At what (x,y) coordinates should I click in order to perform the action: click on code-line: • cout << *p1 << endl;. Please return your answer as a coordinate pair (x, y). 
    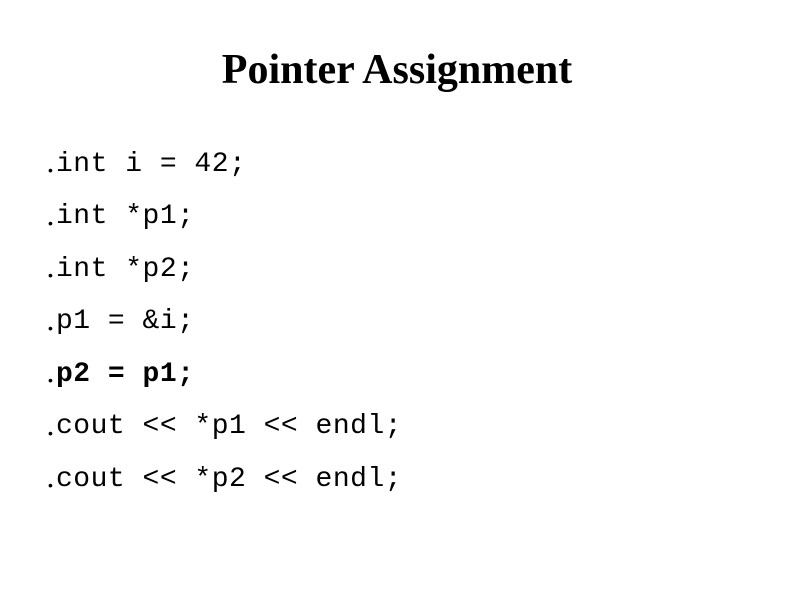
    Looking at the image, I should click on (225, 427).